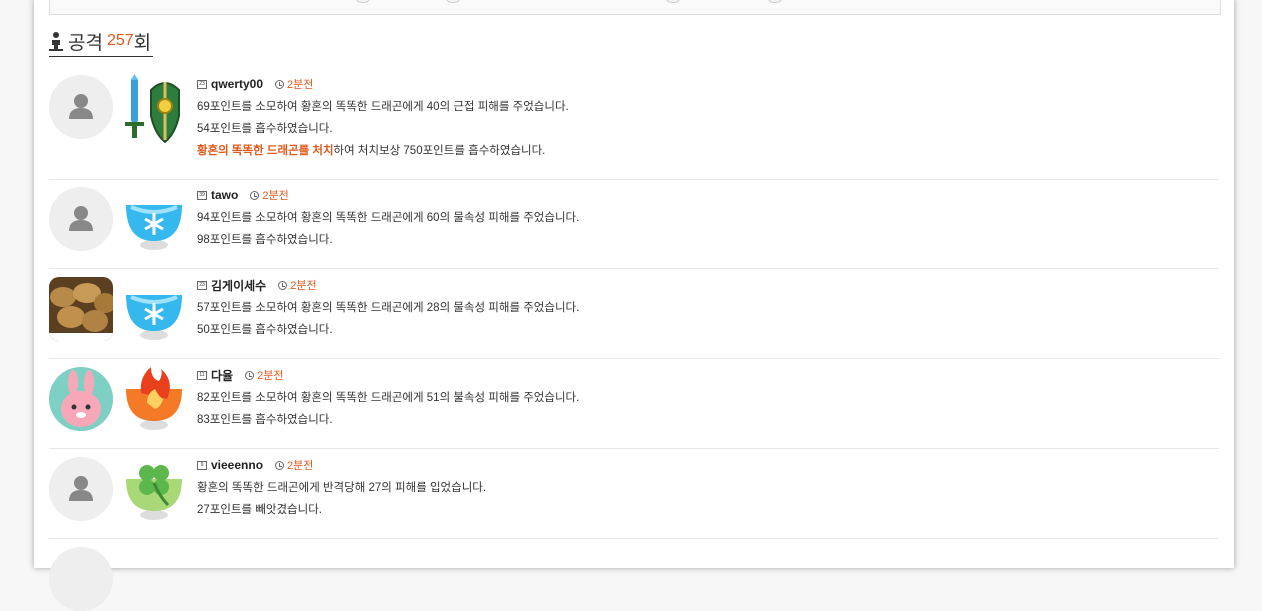  I want to click on kill-highlight: 황혼의 똑똑한 드래곤를 처치, so click(265, 151).